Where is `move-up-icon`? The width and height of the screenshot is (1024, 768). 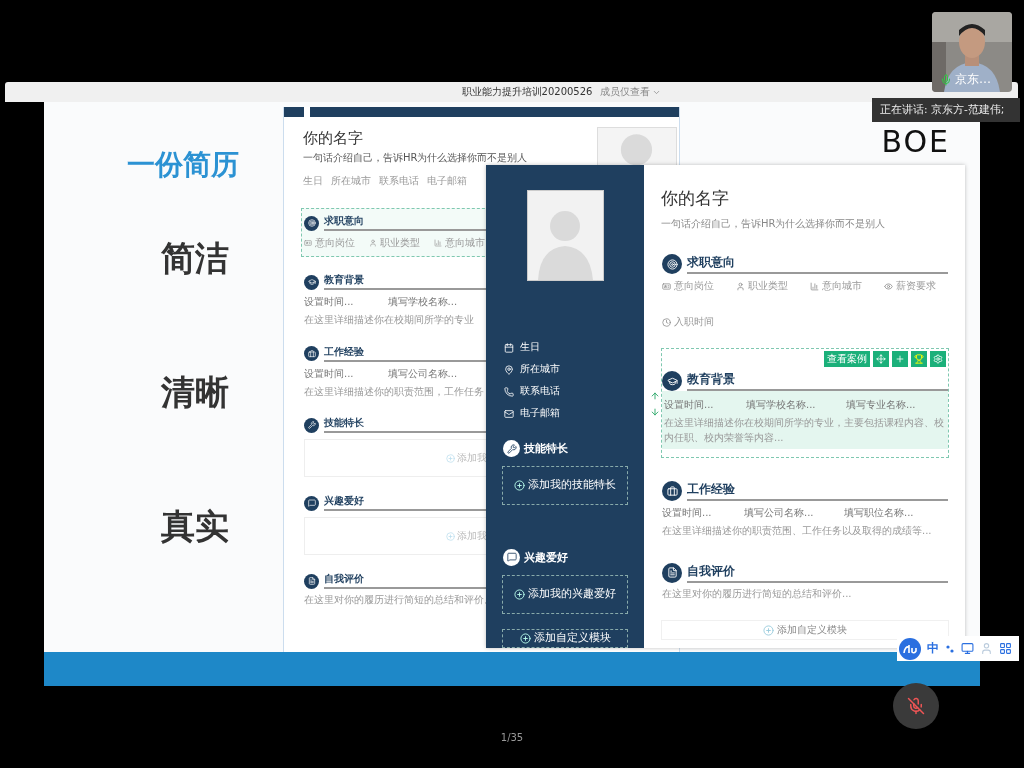 move-up-icon is located at coordinates (655, 396).